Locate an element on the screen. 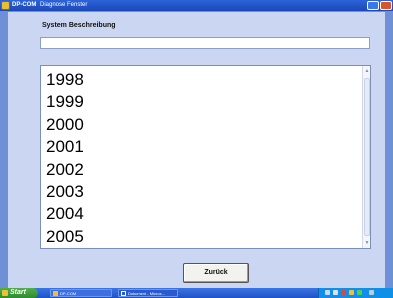  list-scrollbar: ▲ ▼ is located at coordinates (366, 157).